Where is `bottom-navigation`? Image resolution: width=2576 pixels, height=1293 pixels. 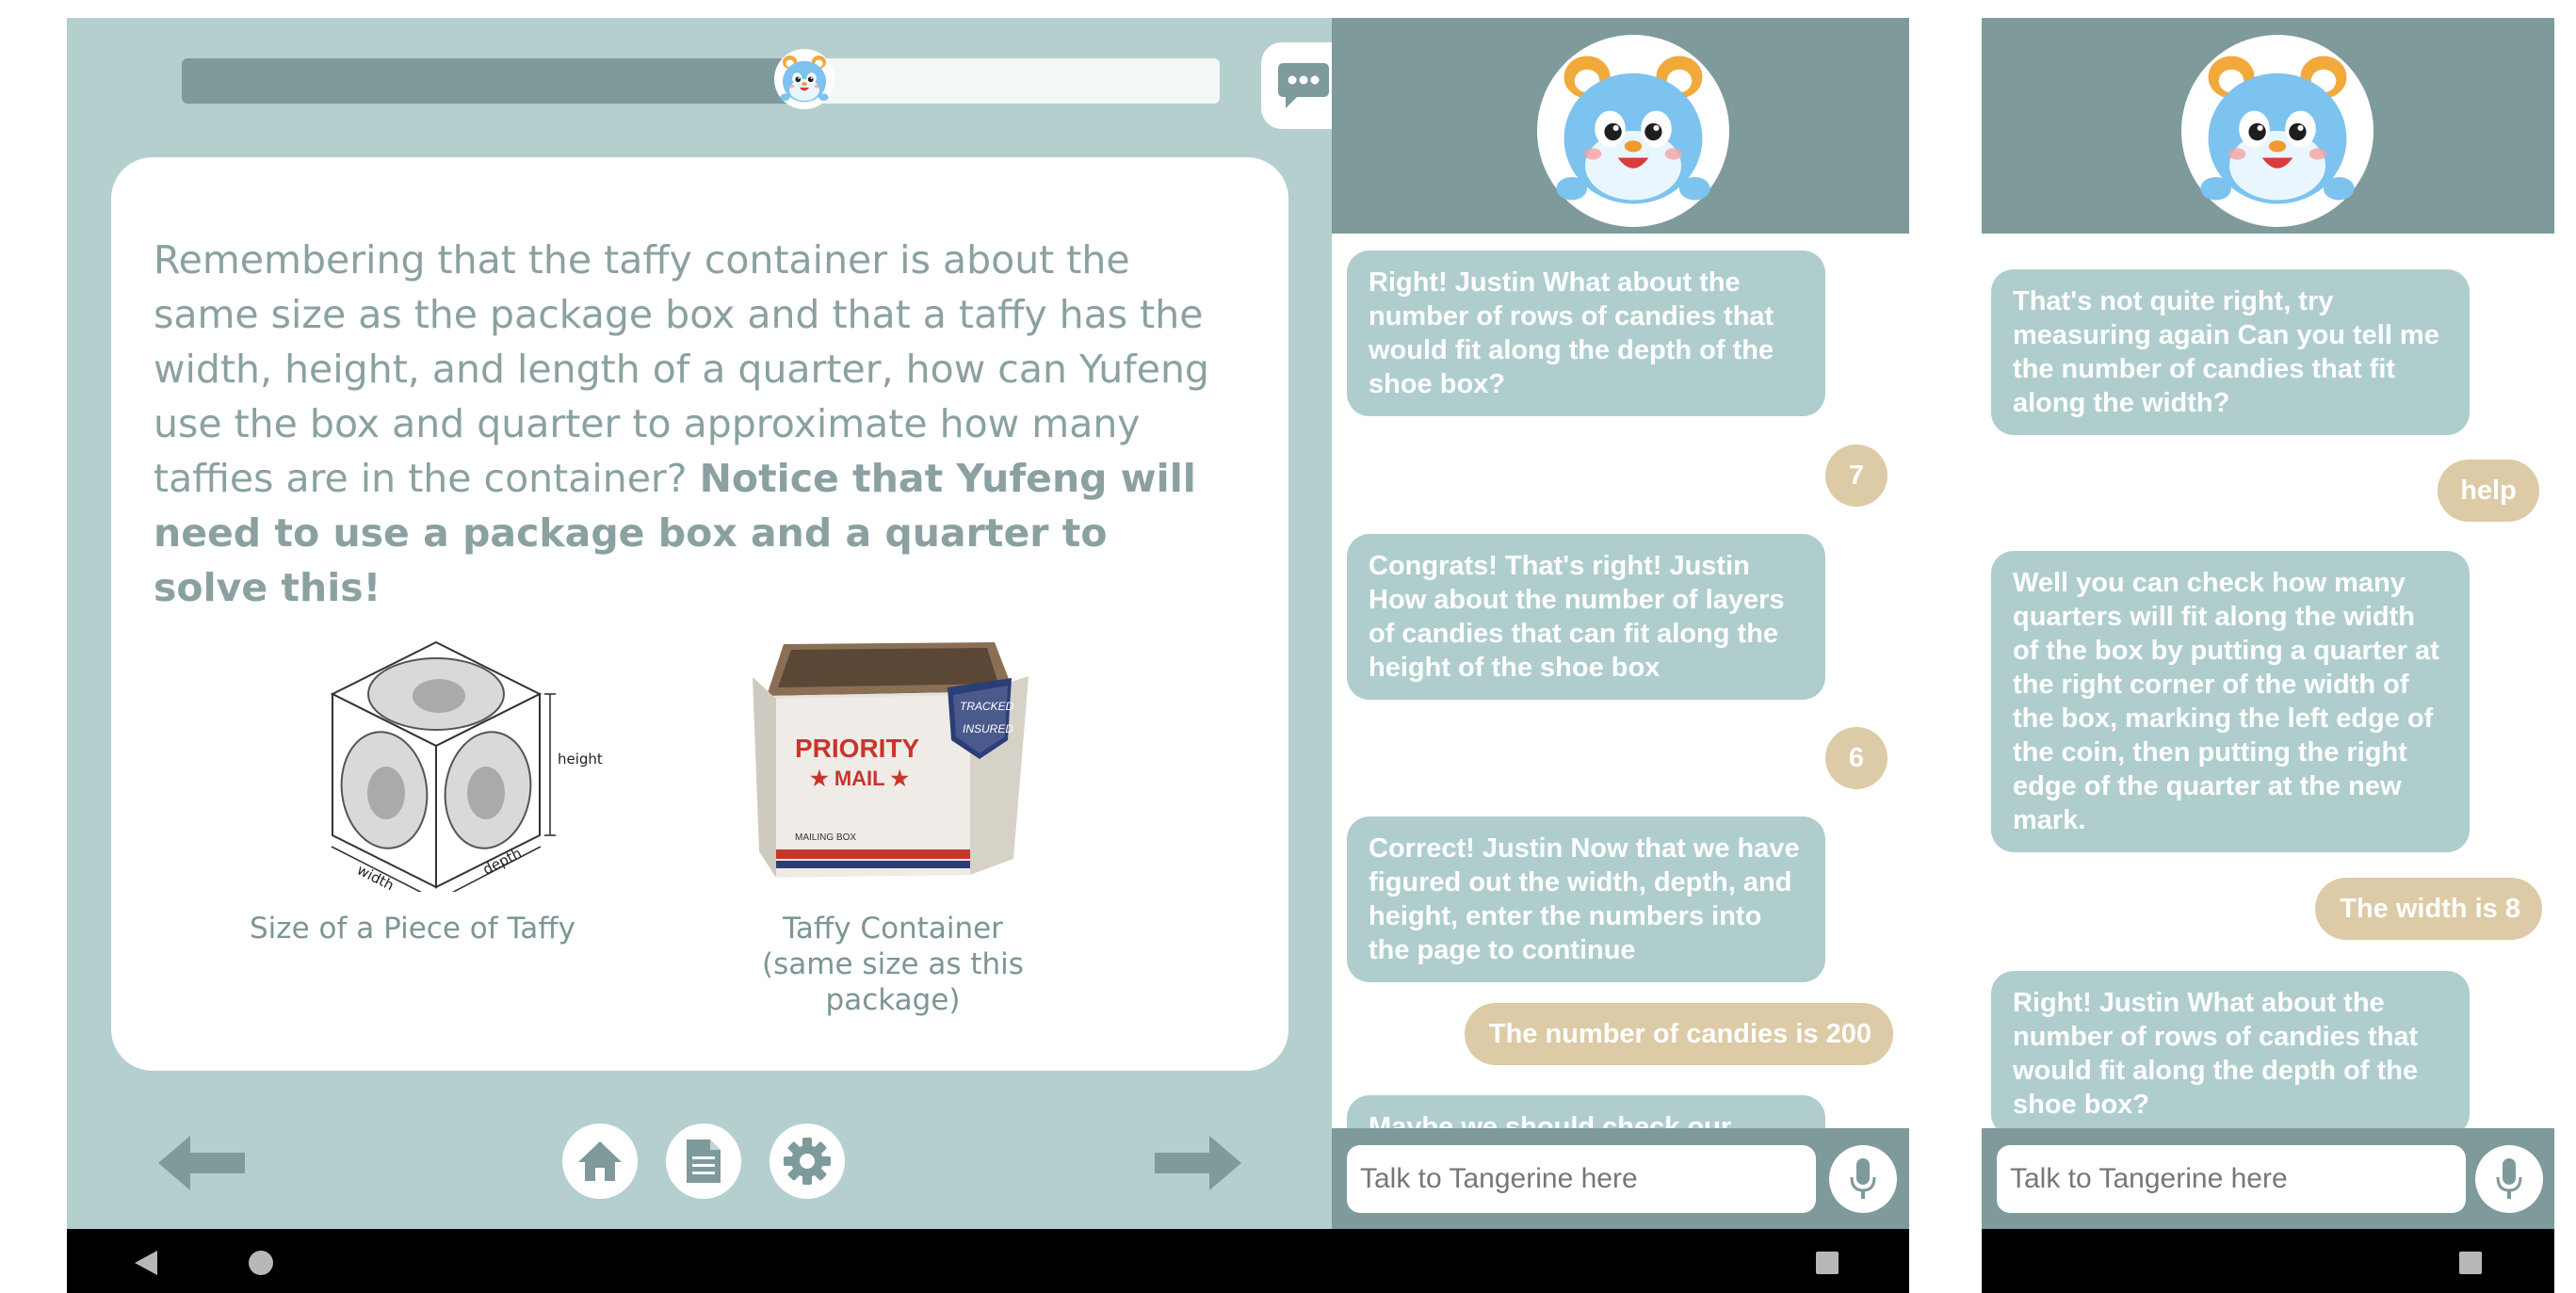
bottom-navigation is located at coordinates (699, 1162).